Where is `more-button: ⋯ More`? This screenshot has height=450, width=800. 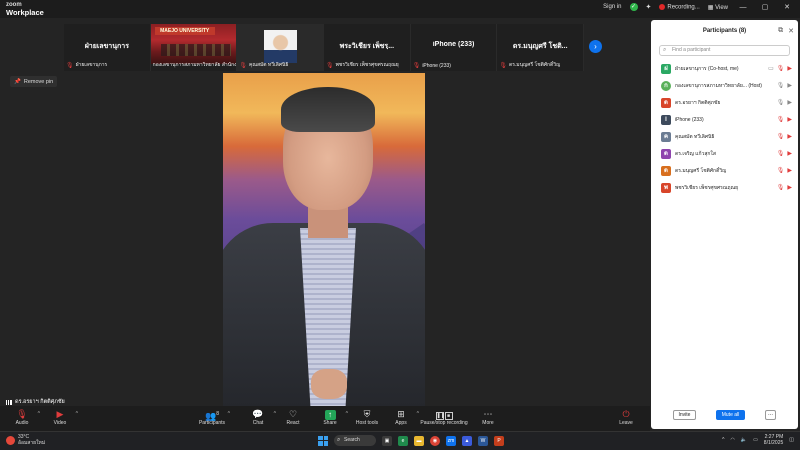
more-button: ⋯ More is located at coordinates (488, 419).